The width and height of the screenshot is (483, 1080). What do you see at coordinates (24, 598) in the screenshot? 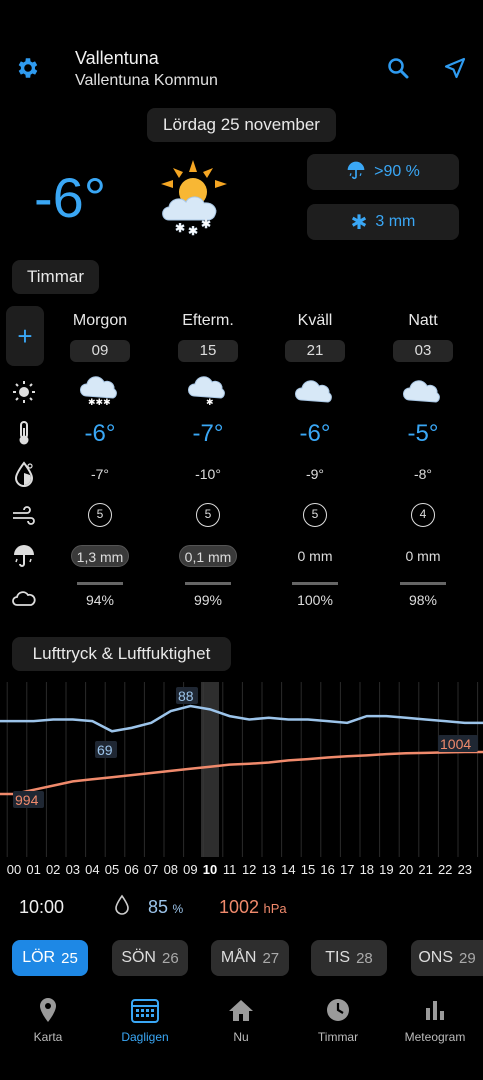
I see `cloud-icon` at bounding box center [24, 598].